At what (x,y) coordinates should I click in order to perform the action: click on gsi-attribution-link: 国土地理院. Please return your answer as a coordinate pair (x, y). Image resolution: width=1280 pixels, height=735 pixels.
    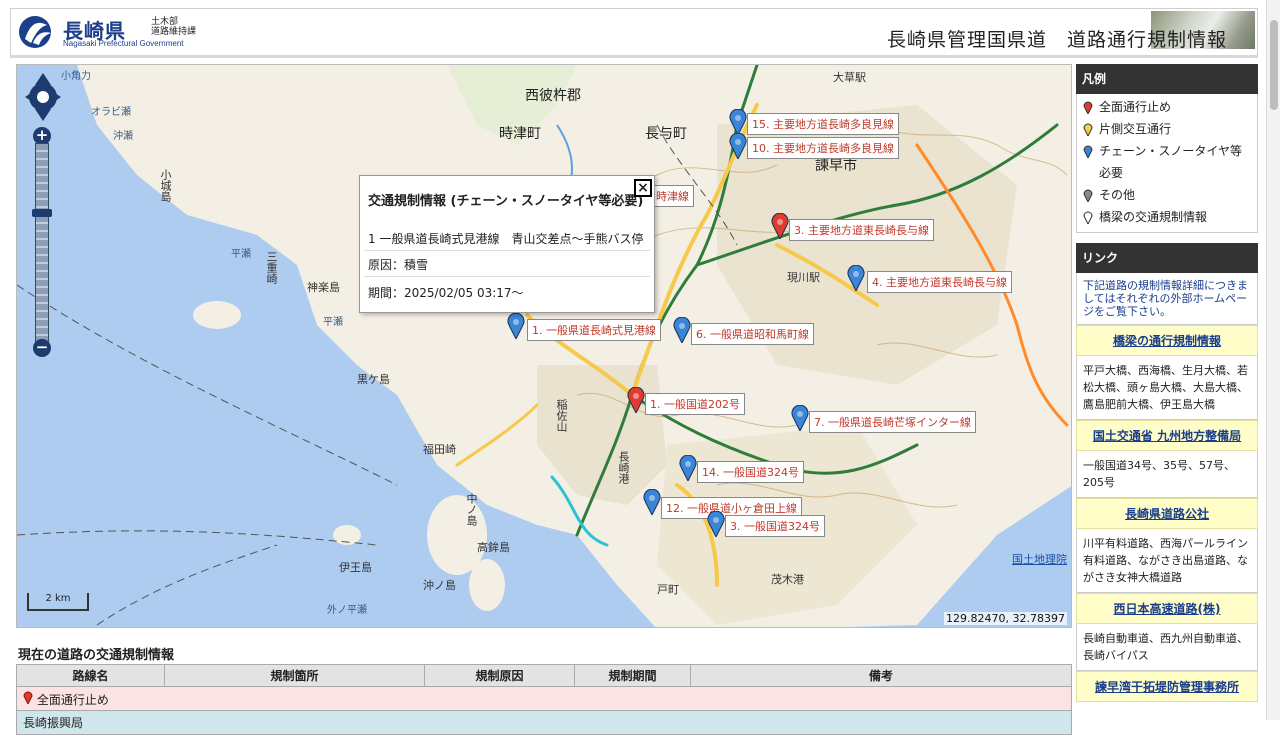
    Looking at the image, I should click on (1039, 559).